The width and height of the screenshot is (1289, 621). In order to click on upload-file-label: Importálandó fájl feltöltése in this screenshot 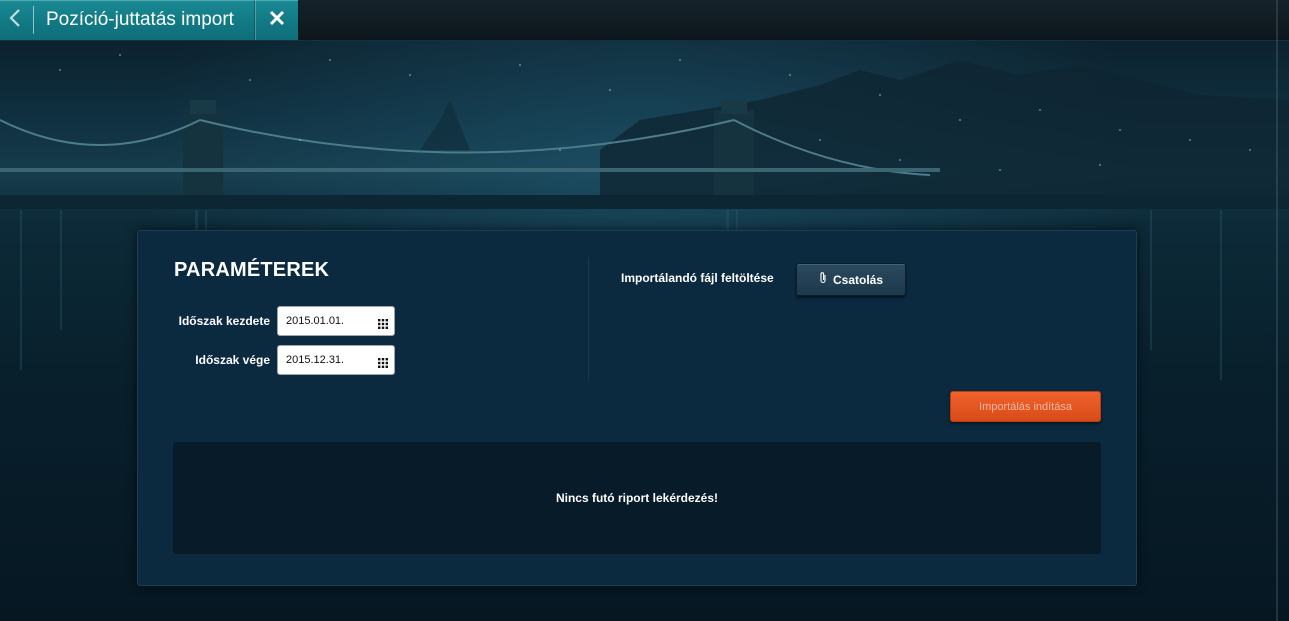, I will do `click(697, 278)`.